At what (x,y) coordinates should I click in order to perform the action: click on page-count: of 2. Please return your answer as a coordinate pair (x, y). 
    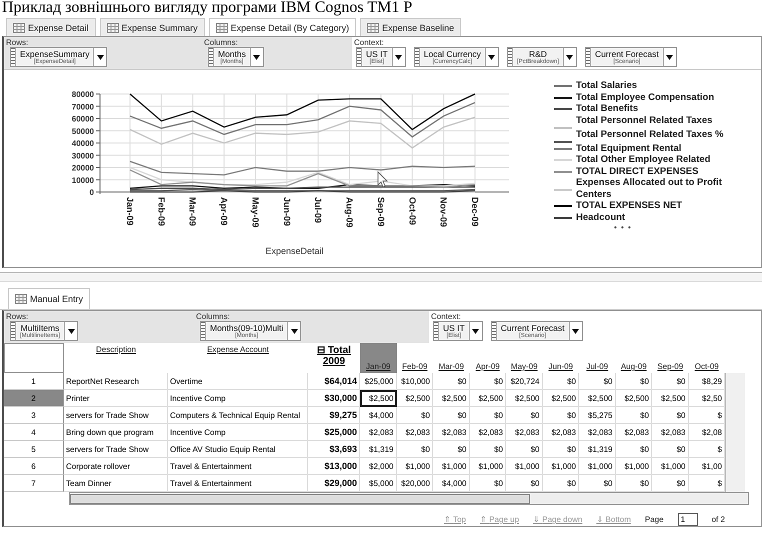
    Looking at the image, I should click on (718, 519).